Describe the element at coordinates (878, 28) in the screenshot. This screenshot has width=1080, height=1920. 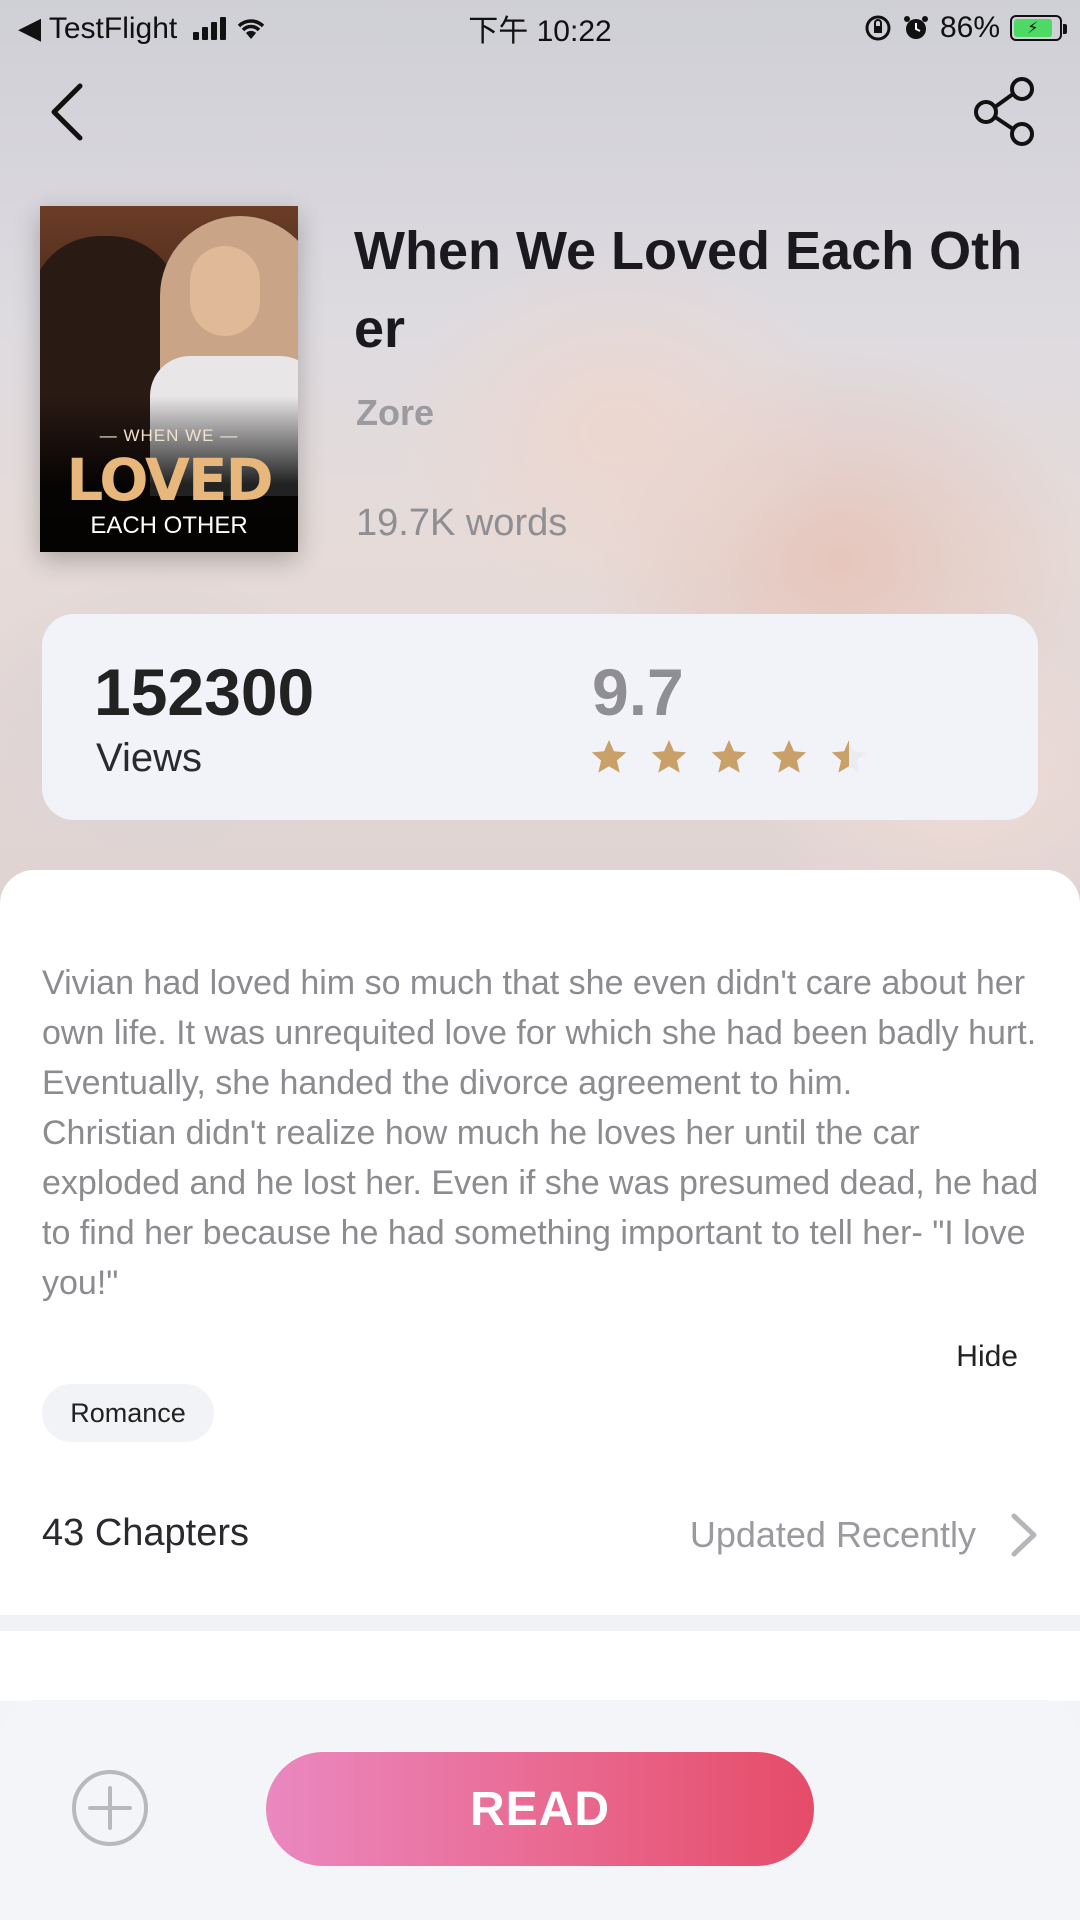
I see `orientation-lock-icon` at that location.